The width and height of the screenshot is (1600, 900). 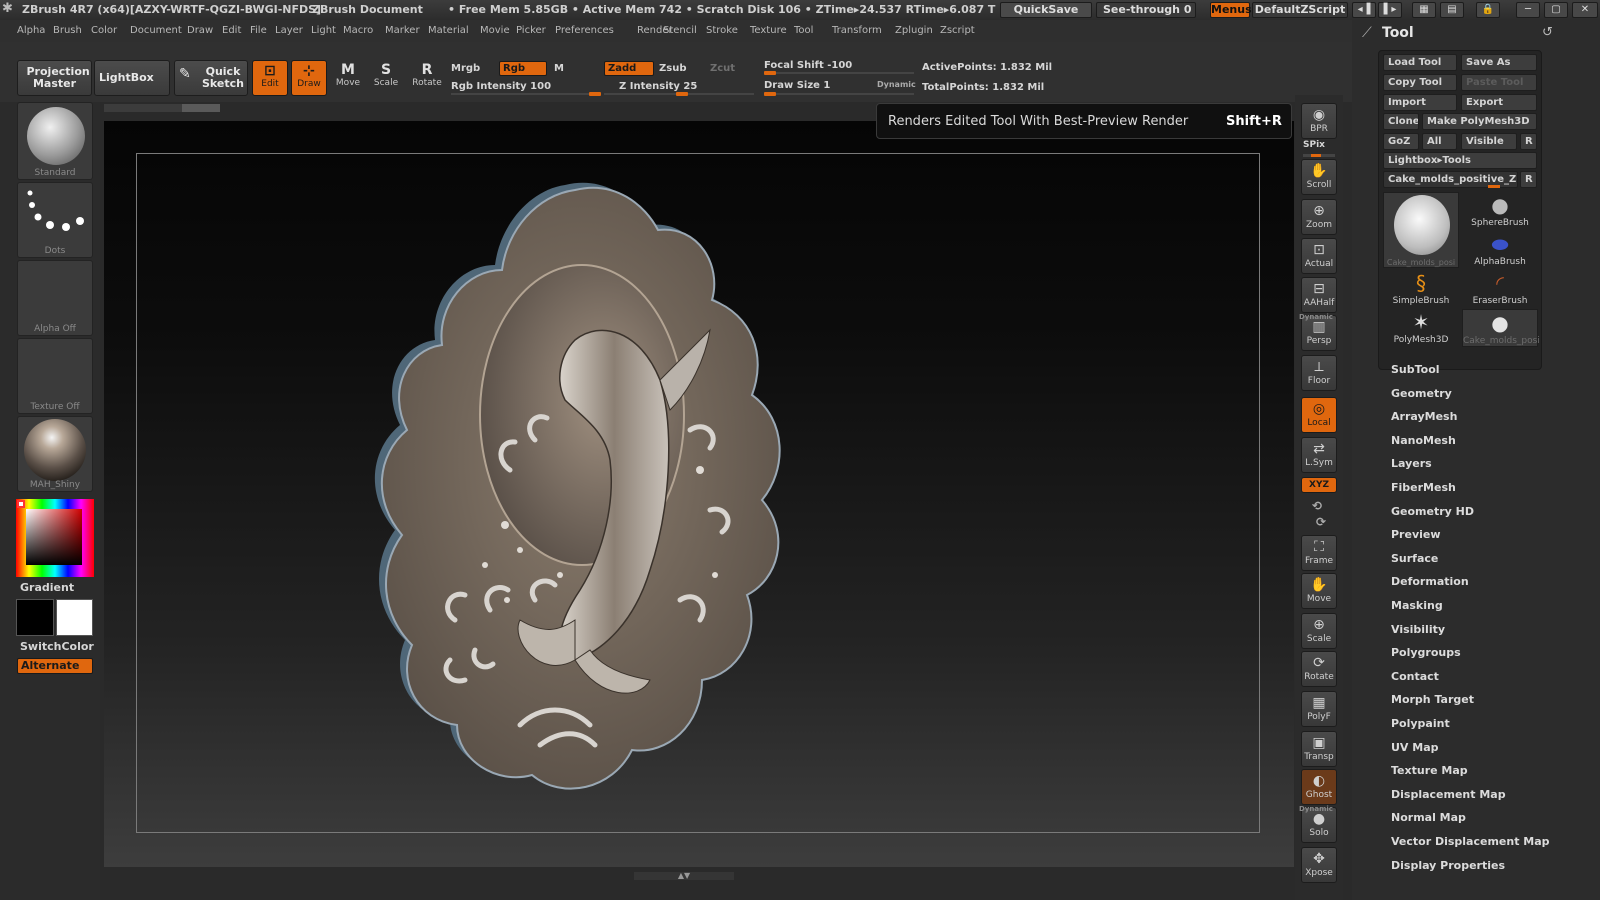 What do you see at coordinates (1499, 82) in the screenshot?
I see `paste-tool-button: Paste Tool` at bounding box center [1499, 82].